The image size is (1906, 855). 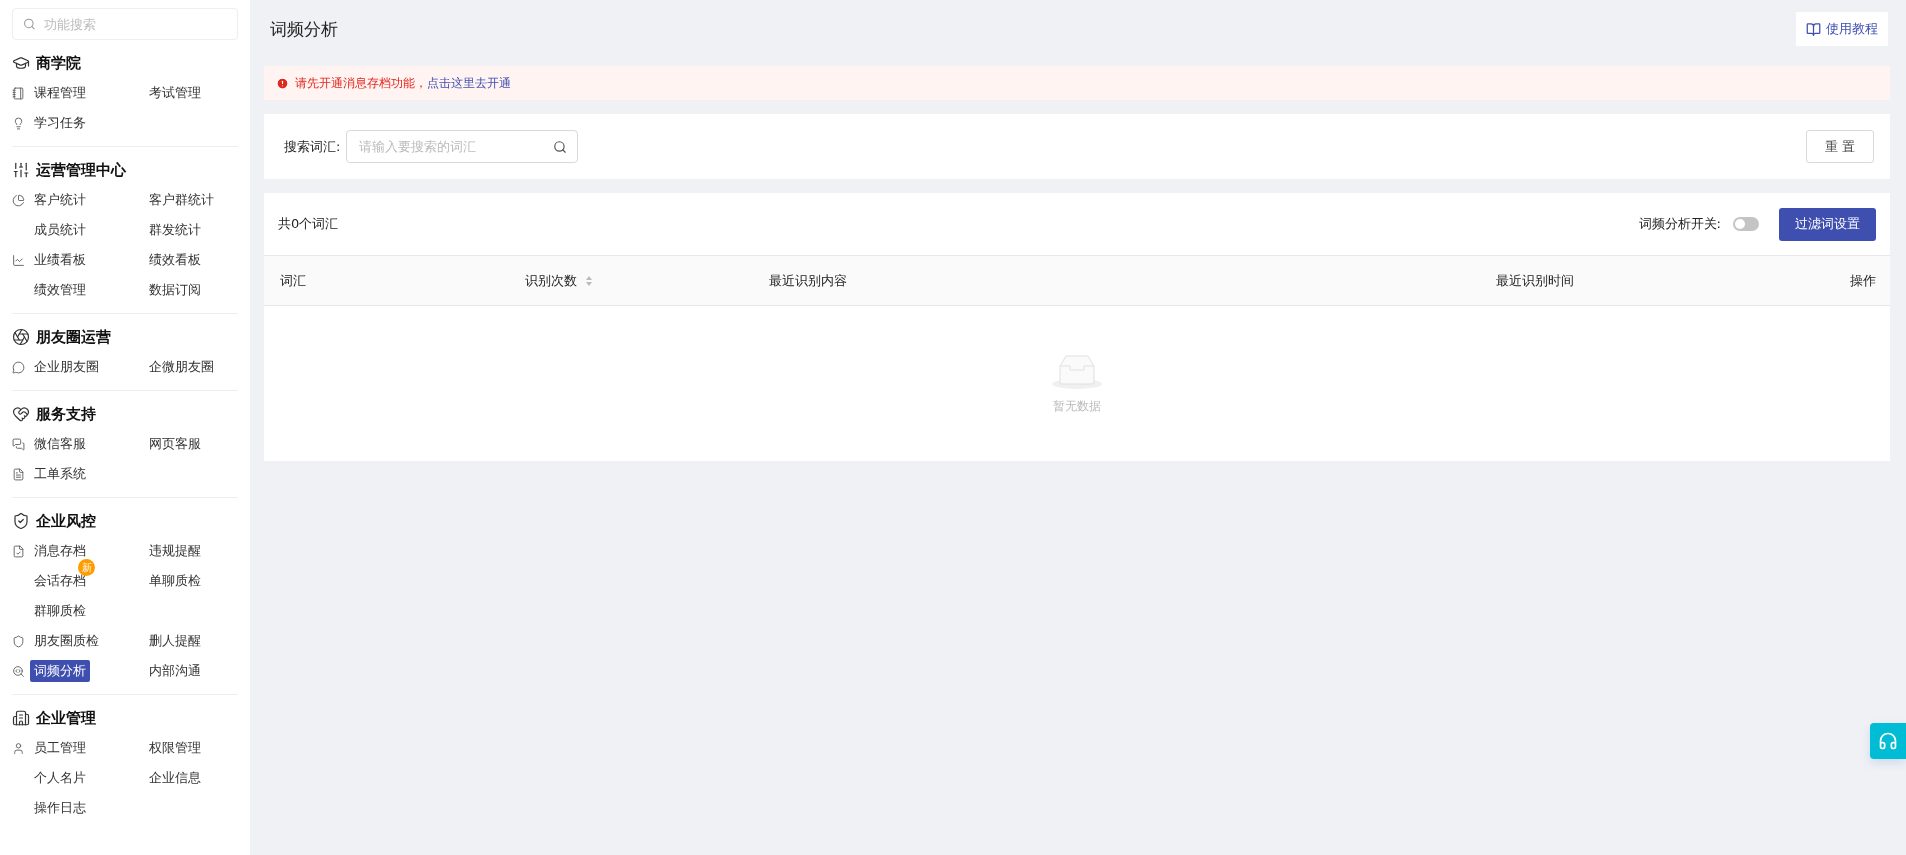 I want to click on support-button, so click(x=1888, y=741).